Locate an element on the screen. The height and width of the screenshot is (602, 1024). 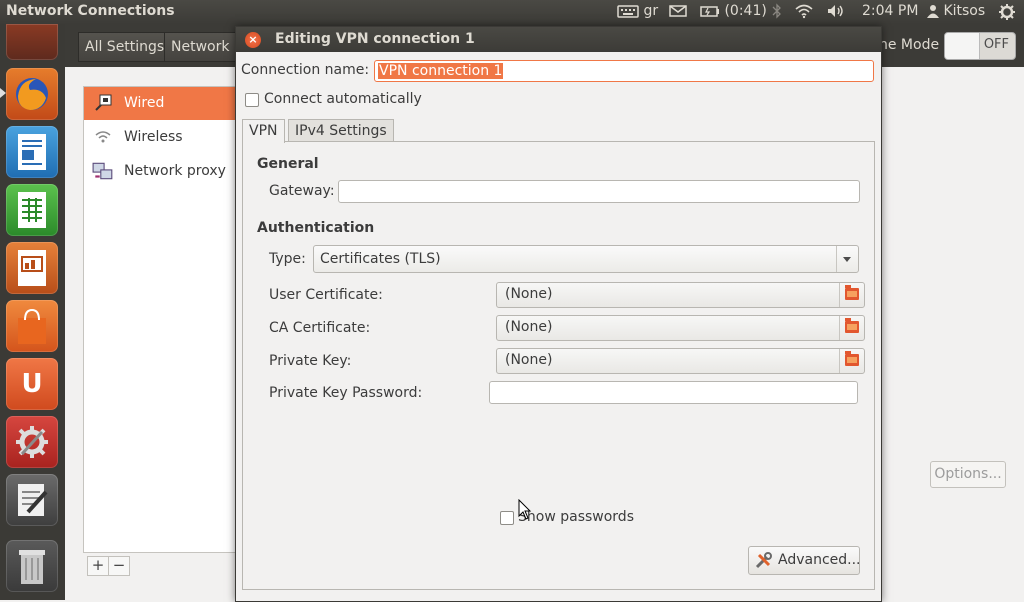
dropdown-button is located at coordinates (847, 259).